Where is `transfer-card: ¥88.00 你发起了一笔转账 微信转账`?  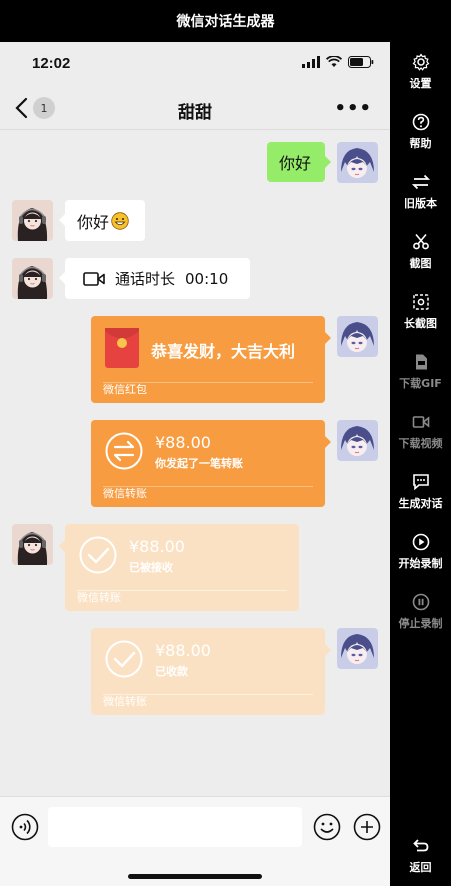 transfer-card: ¥88.00 你发起了一笔转账 微信转账 is located at coordinates (208, 463).